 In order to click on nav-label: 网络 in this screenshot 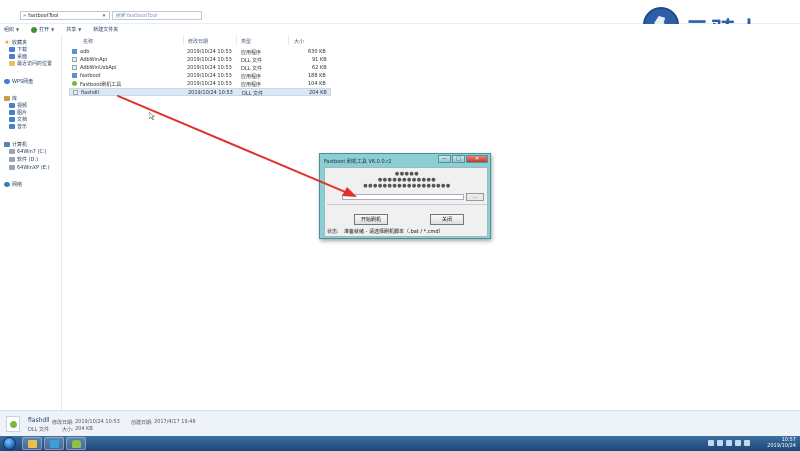, I will do `click(17, 185)`.